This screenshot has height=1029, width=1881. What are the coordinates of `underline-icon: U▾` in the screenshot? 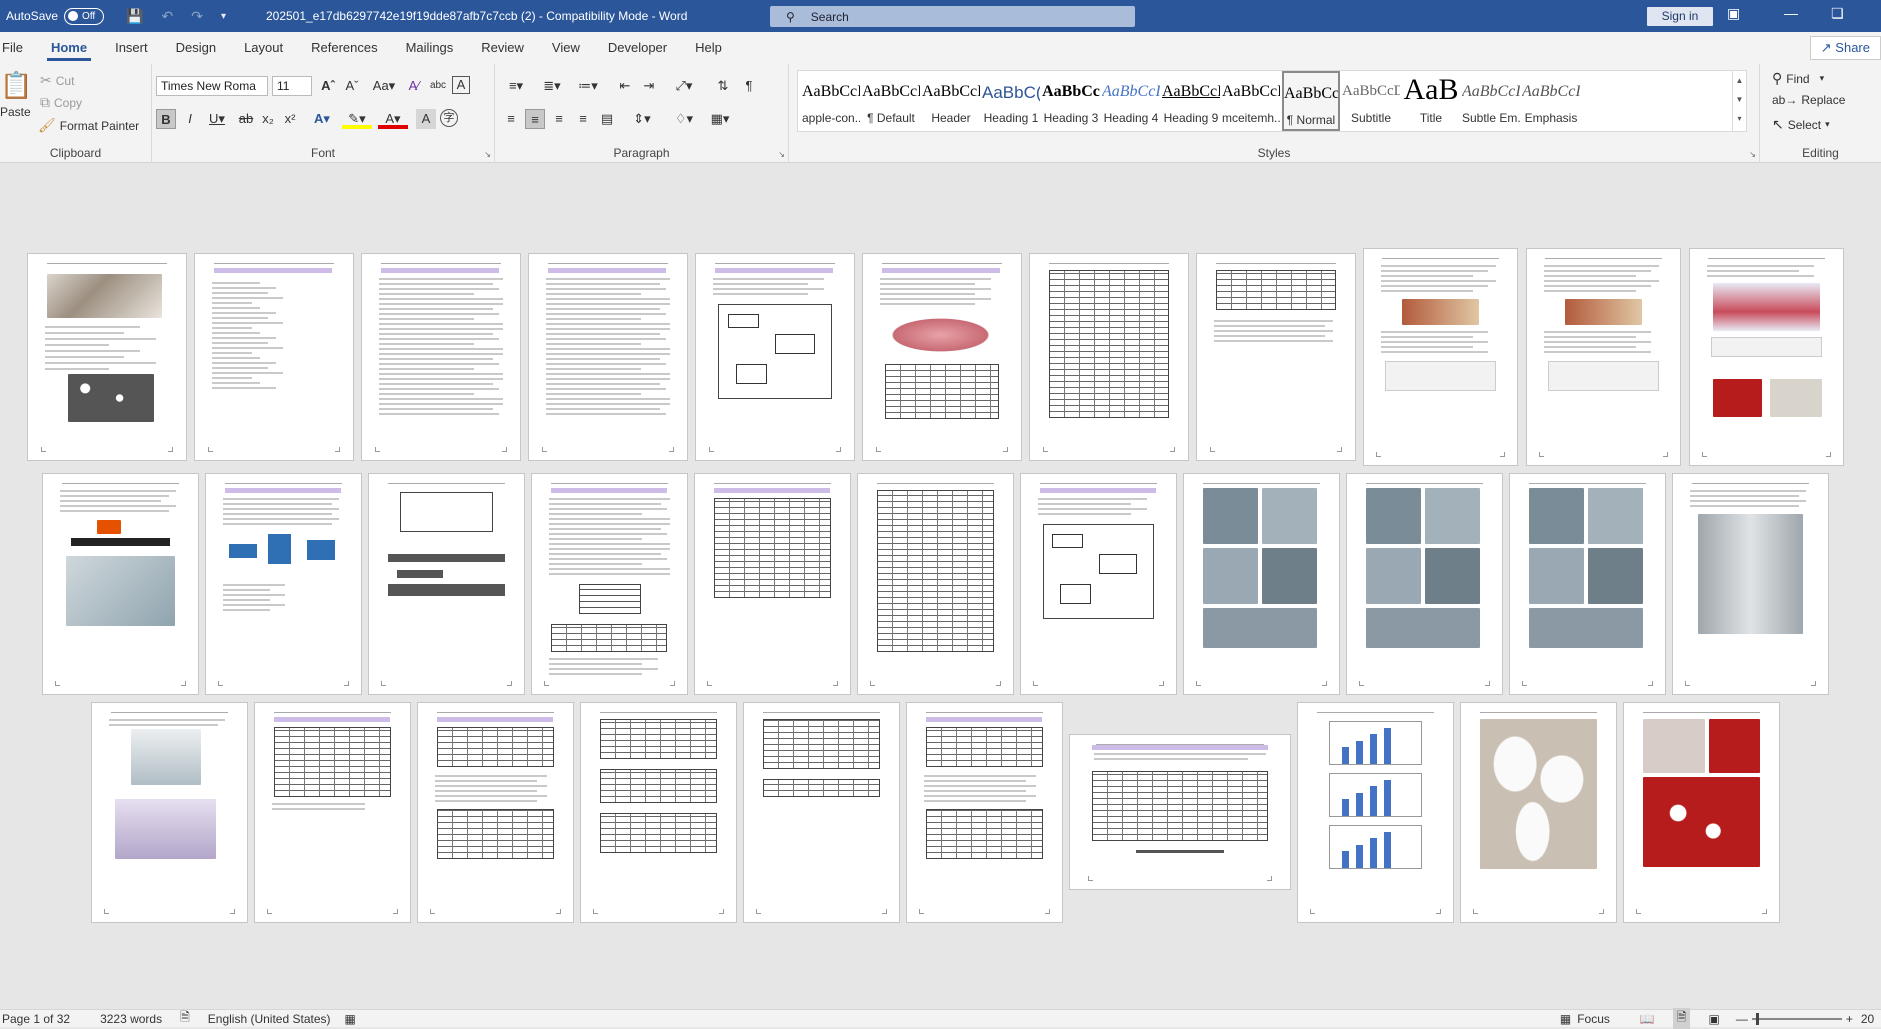 It's located at (217, 119).